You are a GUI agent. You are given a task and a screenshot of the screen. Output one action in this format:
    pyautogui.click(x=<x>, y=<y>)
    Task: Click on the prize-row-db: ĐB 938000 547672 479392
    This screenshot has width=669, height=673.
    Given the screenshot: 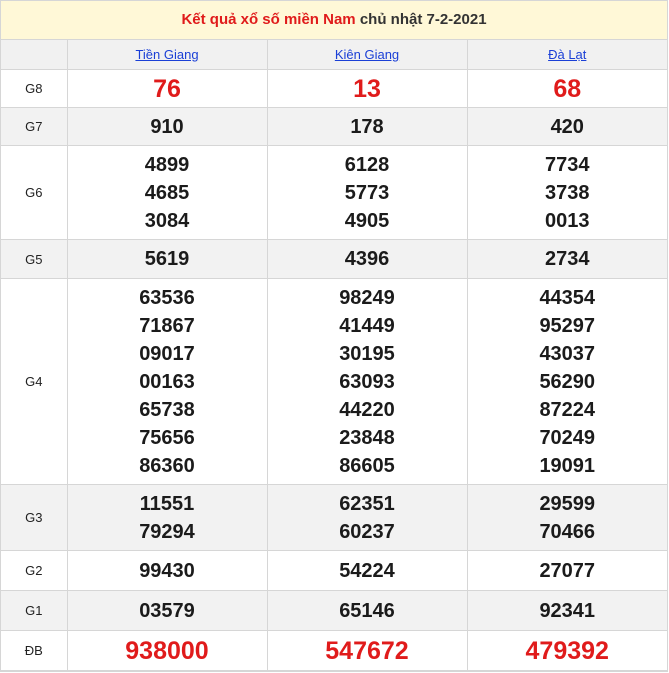 What is the action you would take?
    pyautogui.click(x=334, y=650)
    